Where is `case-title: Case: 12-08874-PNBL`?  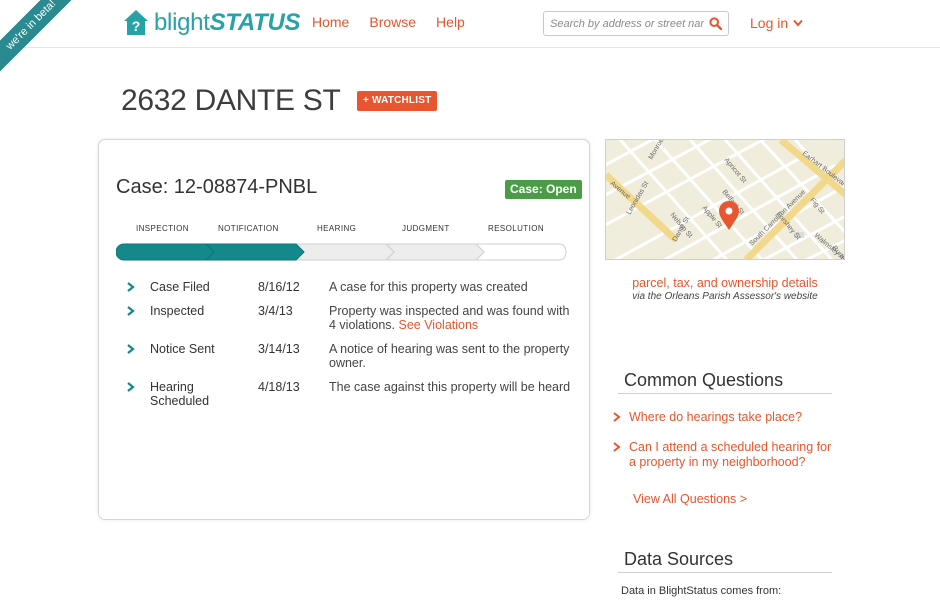 case-title: Case: 12-08874-PNBL is located at coordinates (217, 187).